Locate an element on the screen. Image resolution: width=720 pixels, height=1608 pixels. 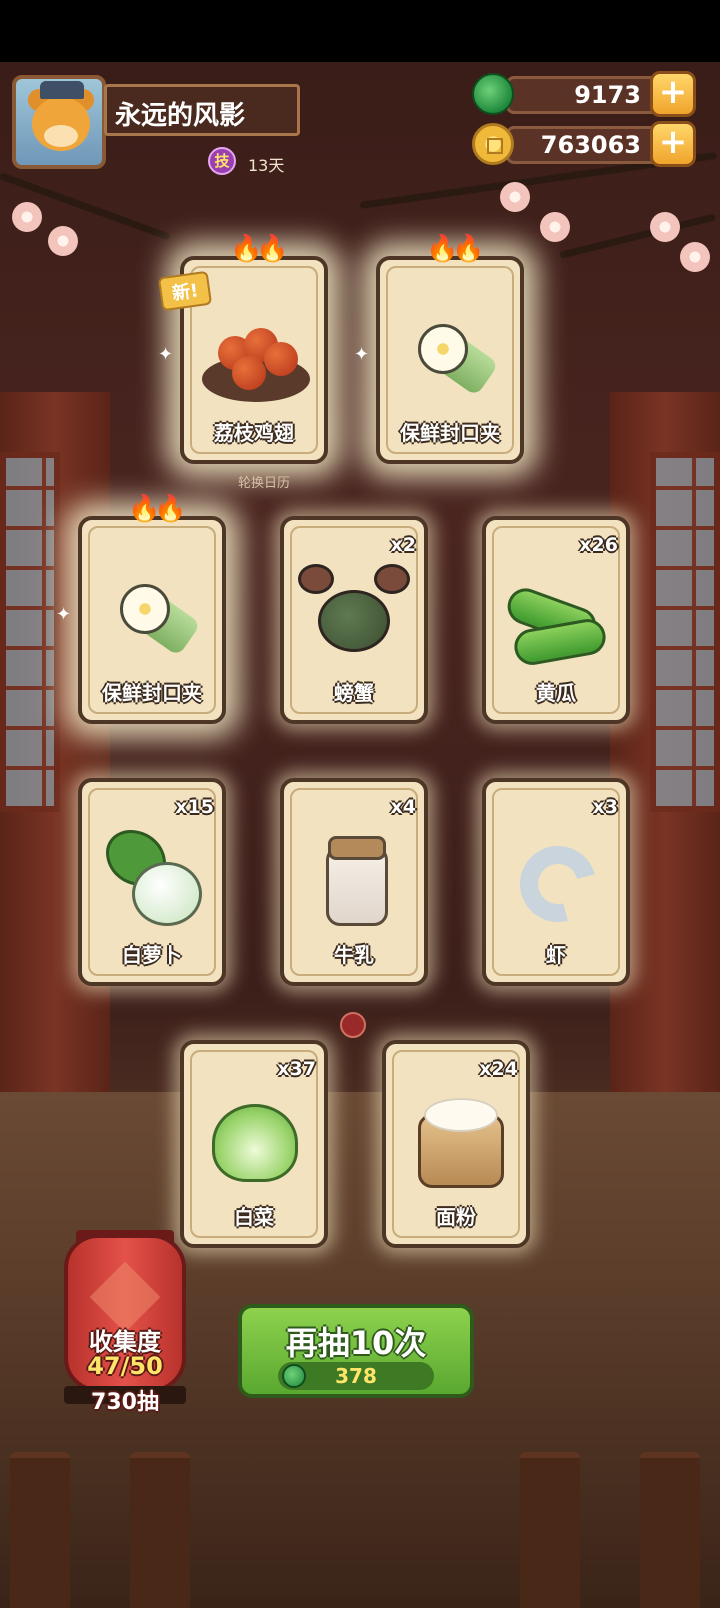
item-count: x37 is located at coordinates (296, 1069).